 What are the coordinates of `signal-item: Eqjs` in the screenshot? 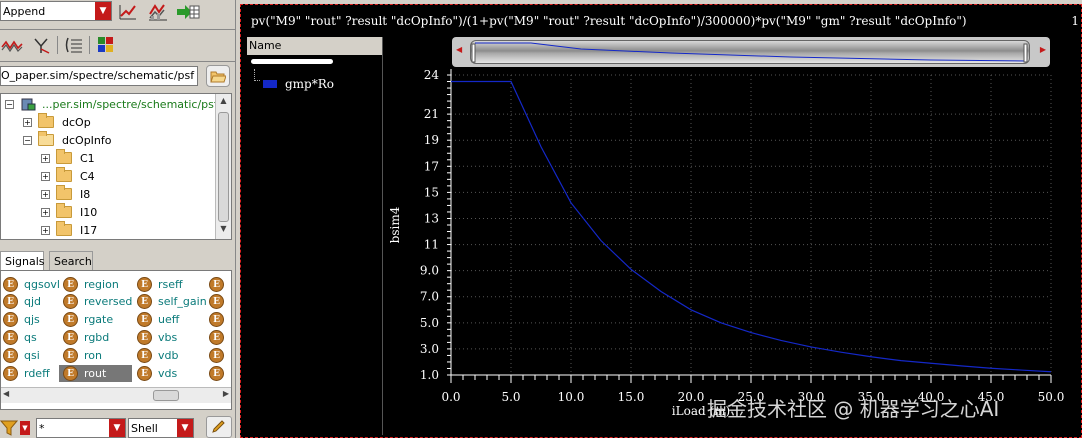 It's located at (21, 319).